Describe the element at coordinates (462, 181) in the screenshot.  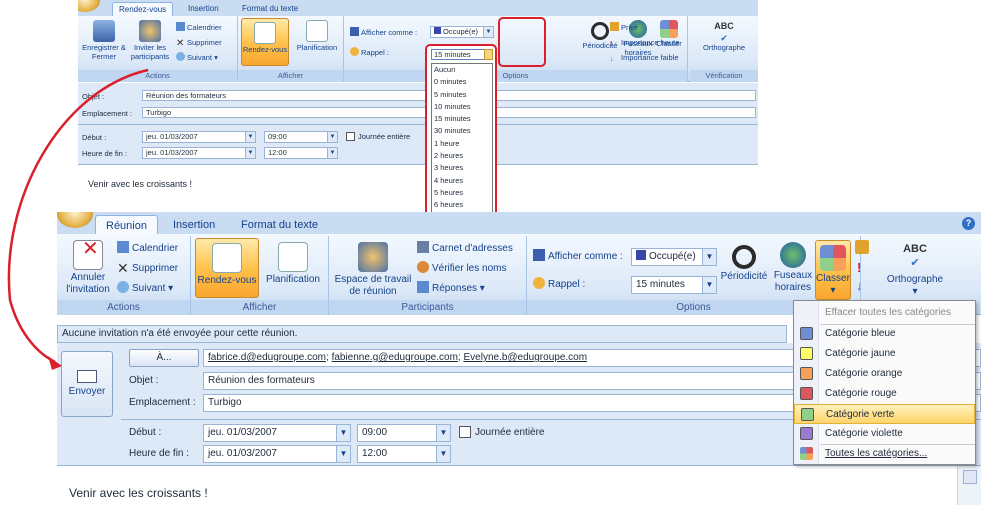
I see `reminder-option: 4 heures` at that location.